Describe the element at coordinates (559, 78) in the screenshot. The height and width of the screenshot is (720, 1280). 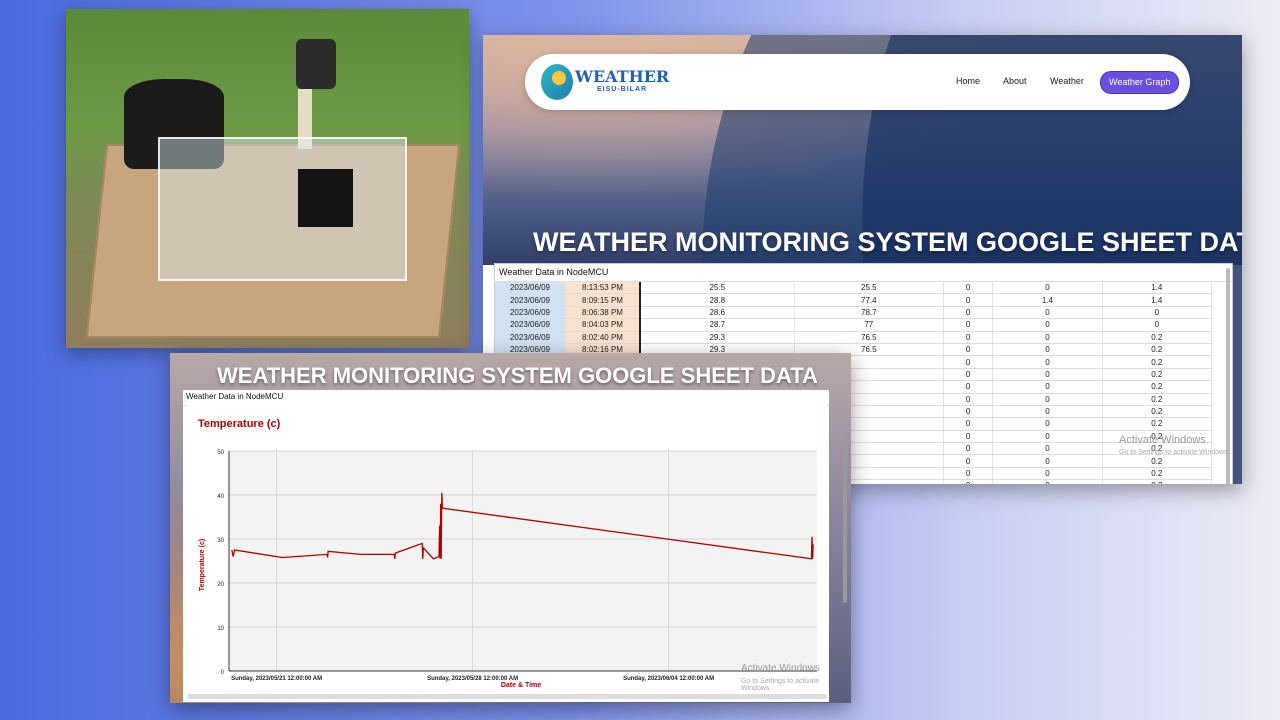
I see `sun-icon` at that location.